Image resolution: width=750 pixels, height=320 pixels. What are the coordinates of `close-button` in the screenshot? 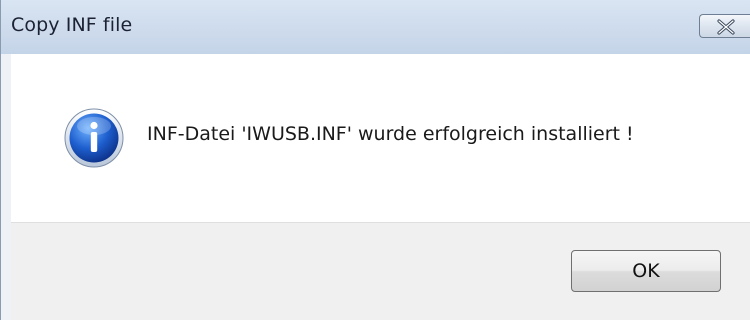 It's located at (724, 26).